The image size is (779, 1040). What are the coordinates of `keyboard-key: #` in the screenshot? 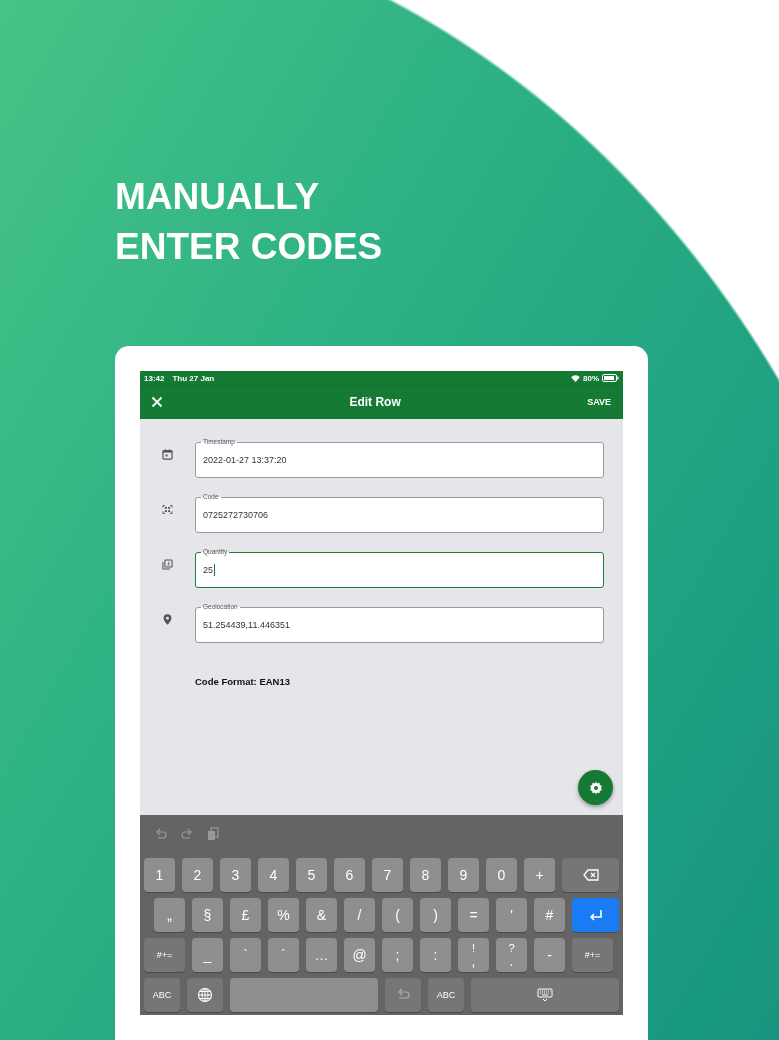 It's located at (549, 915).